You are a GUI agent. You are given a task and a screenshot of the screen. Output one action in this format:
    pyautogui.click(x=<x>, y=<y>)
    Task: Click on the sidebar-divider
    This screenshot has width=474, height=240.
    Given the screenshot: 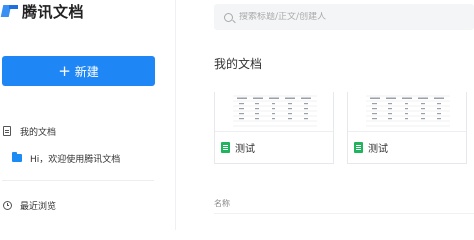 What is the action you would take?
    pyautogui.click(x=78, y=180)
    